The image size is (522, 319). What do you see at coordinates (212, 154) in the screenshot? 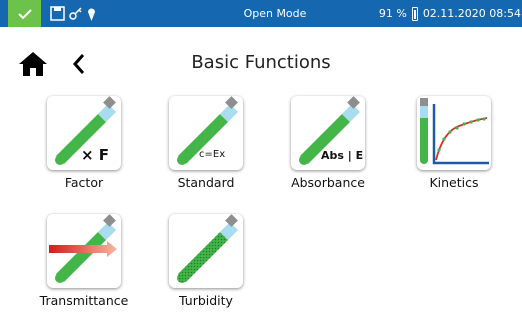
I see `standard-overlay: c=Ex` at bounding box center [212, 154].